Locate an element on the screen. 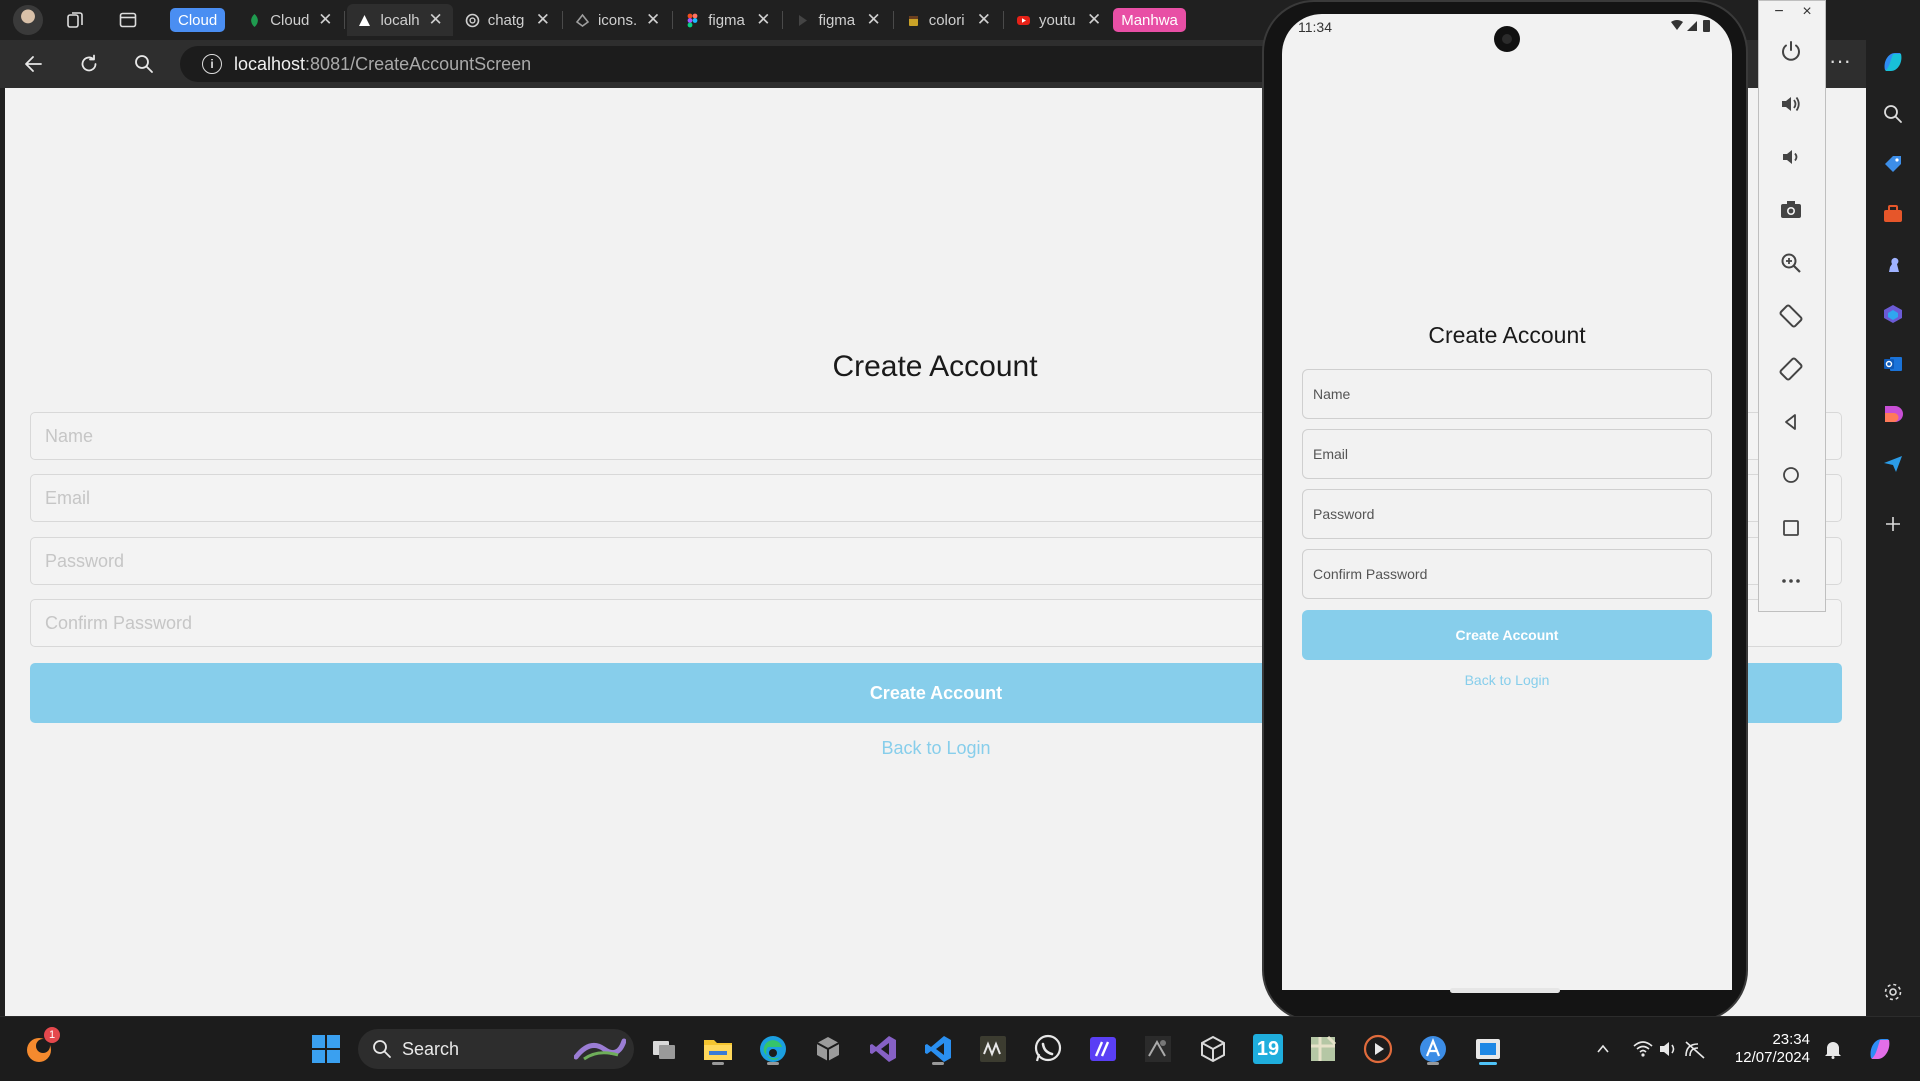 This screenshot has height=1081, width=1920. tab-group-manhwa: Manhwa is located at coordinates (1149, 20).